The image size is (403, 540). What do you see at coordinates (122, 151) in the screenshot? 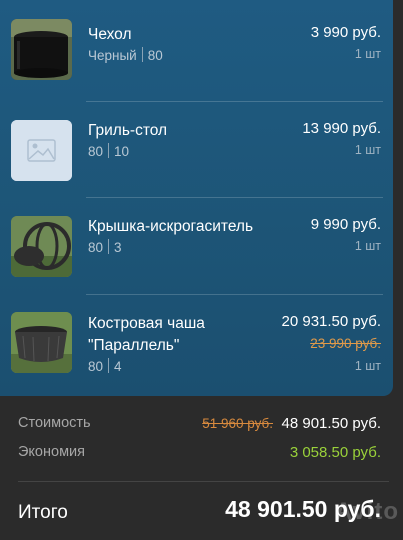
I see `item-size: 10` at bounding box center [122, 151].